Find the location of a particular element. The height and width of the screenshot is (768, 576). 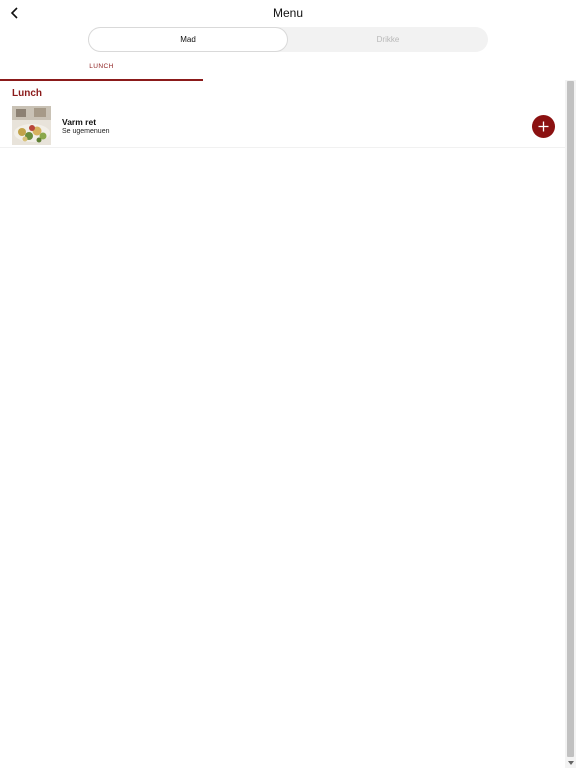

scrollbar-thumb is located at coordinates (570, 419).